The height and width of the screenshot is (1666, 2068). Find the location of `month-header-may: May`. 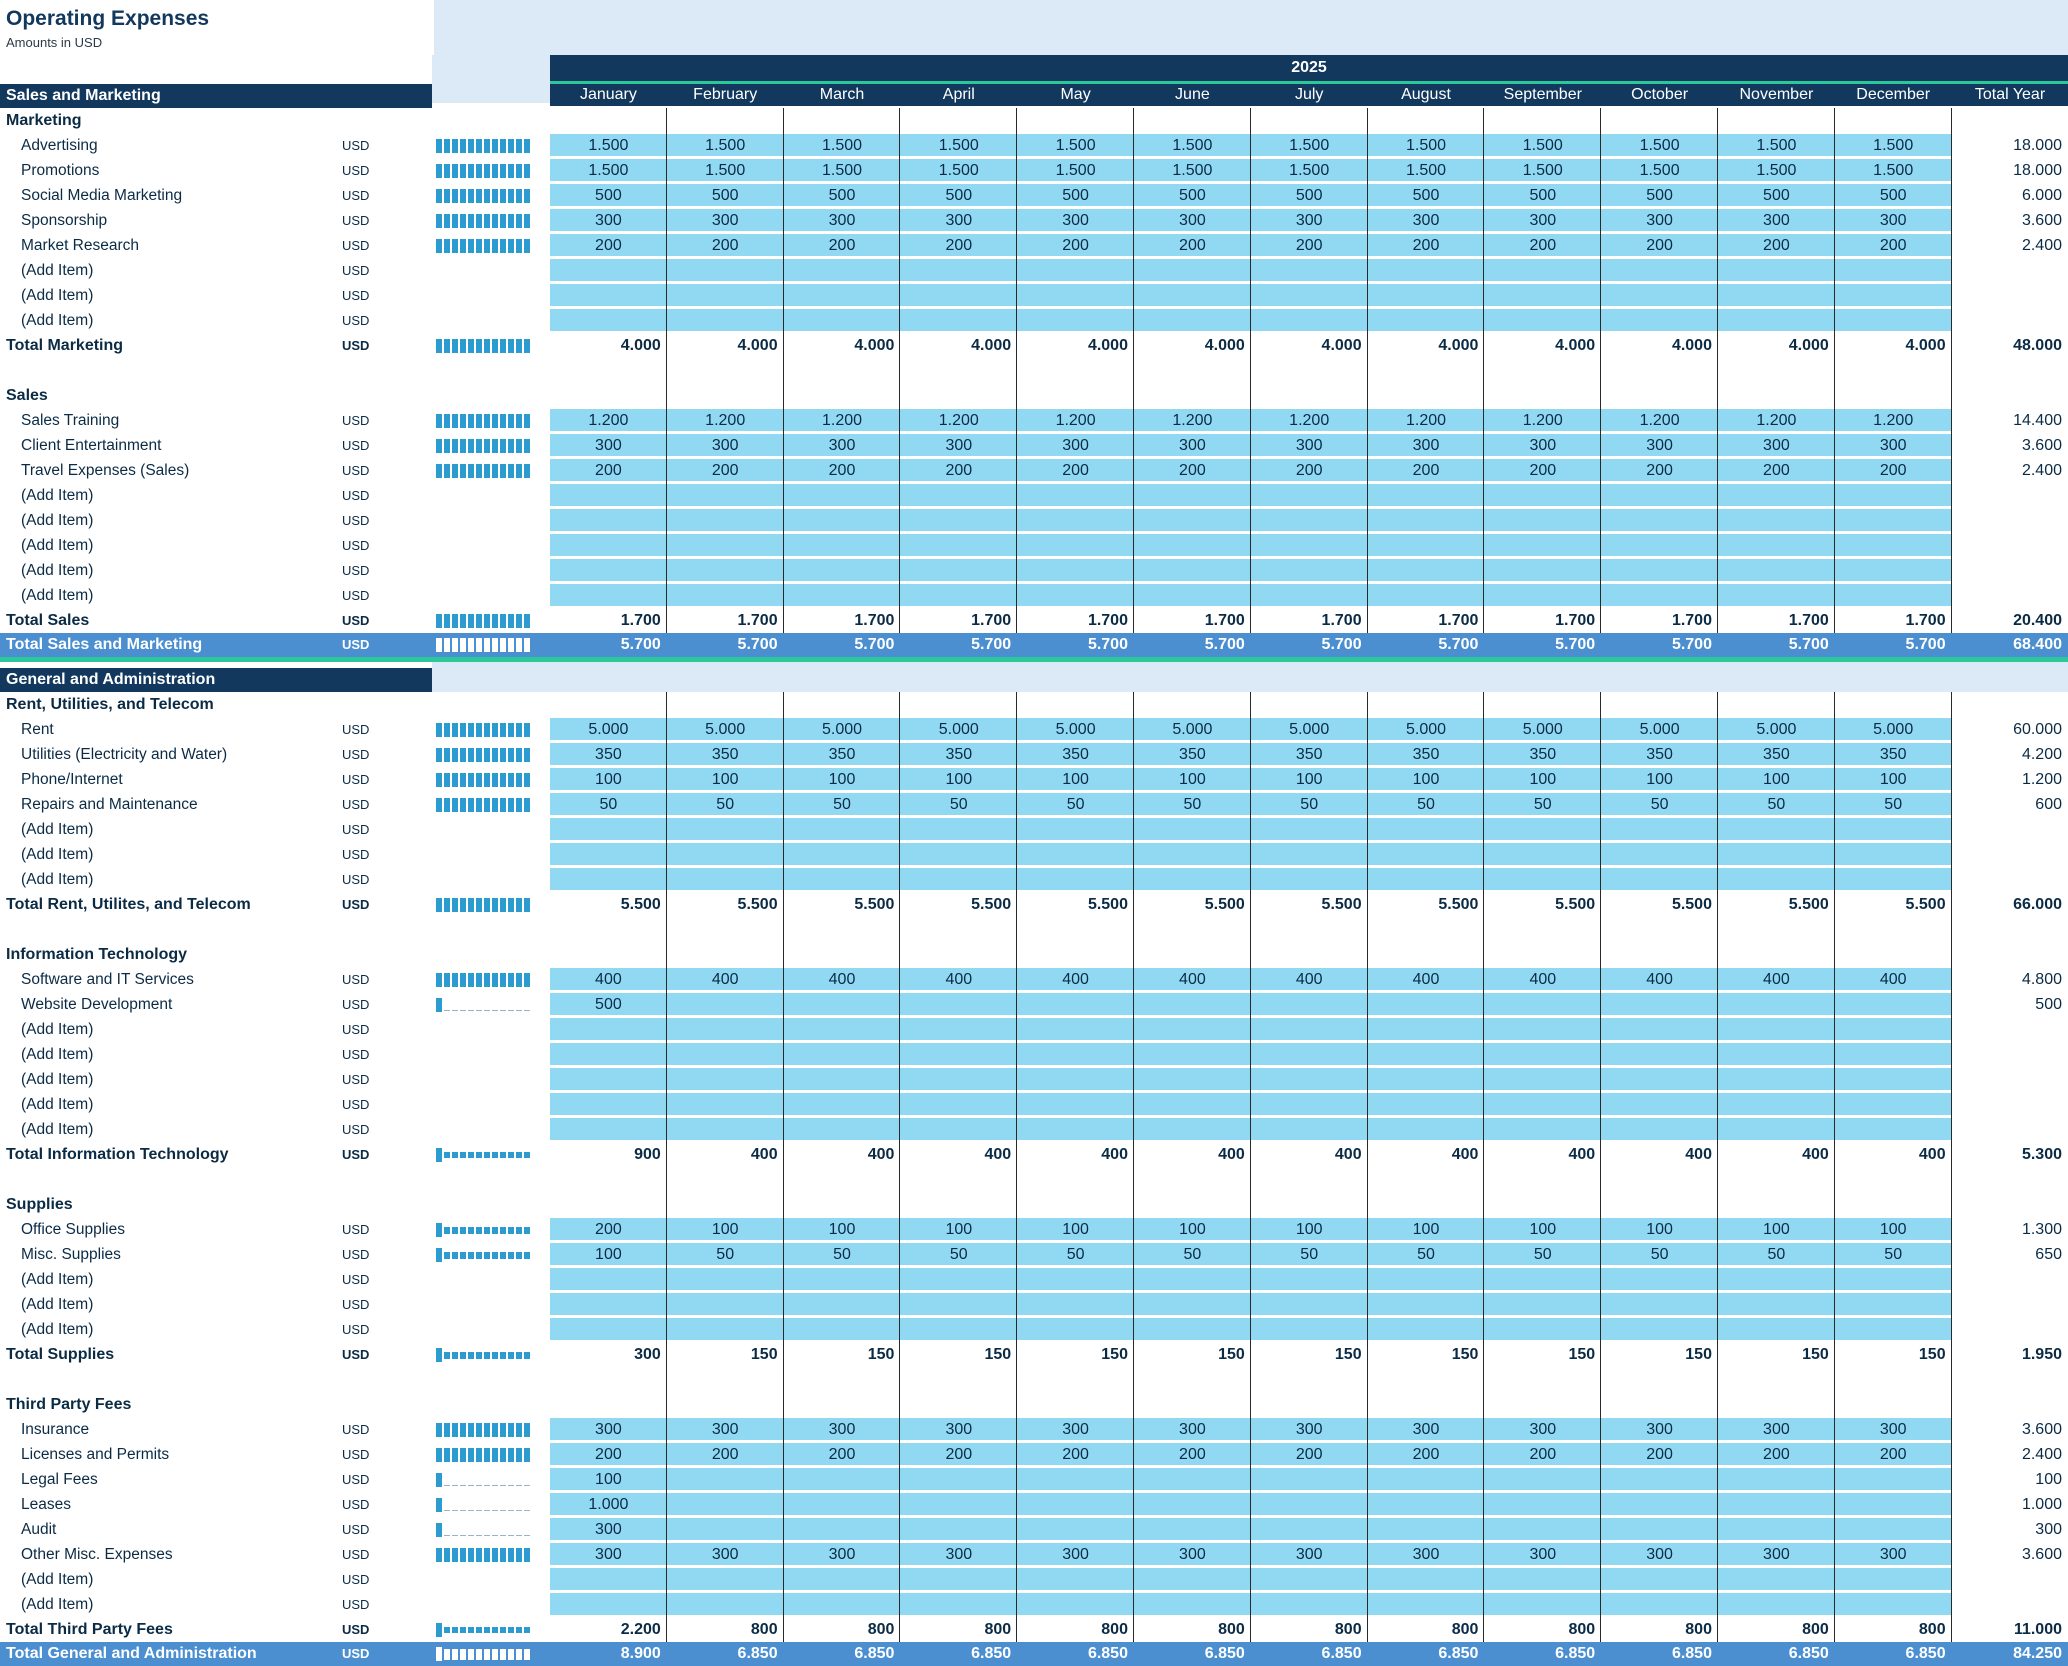

month-header-may: May is located at coordinates (1075, 95).